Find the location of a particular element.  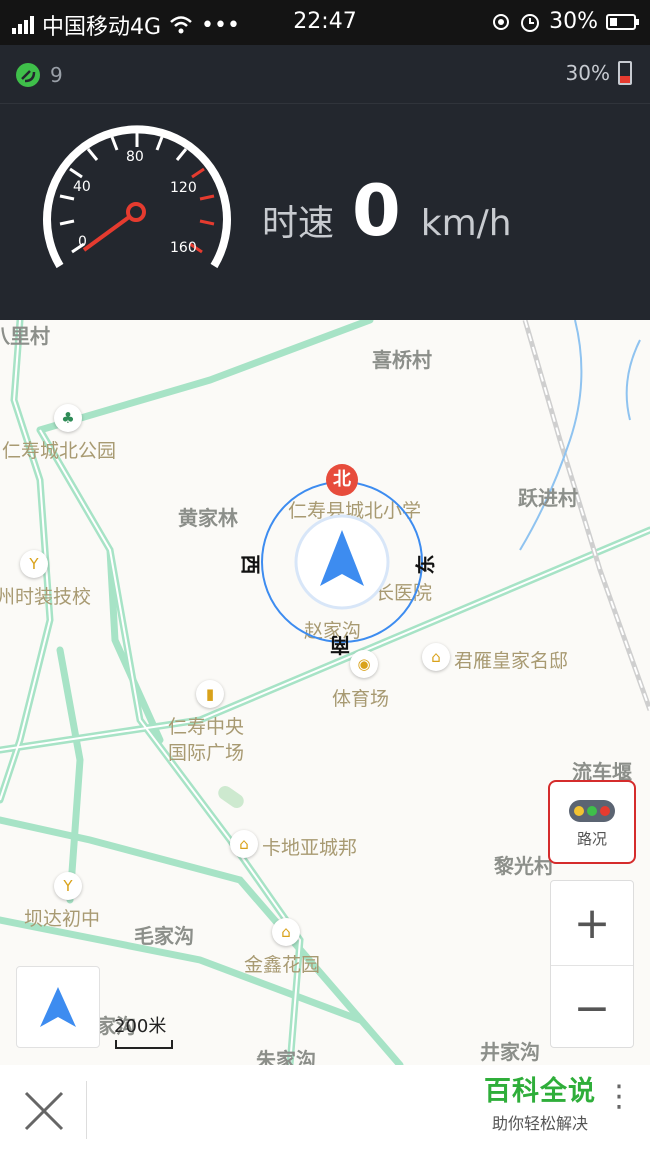

map-scale: 200米 is located at coordinates (144, 1031).